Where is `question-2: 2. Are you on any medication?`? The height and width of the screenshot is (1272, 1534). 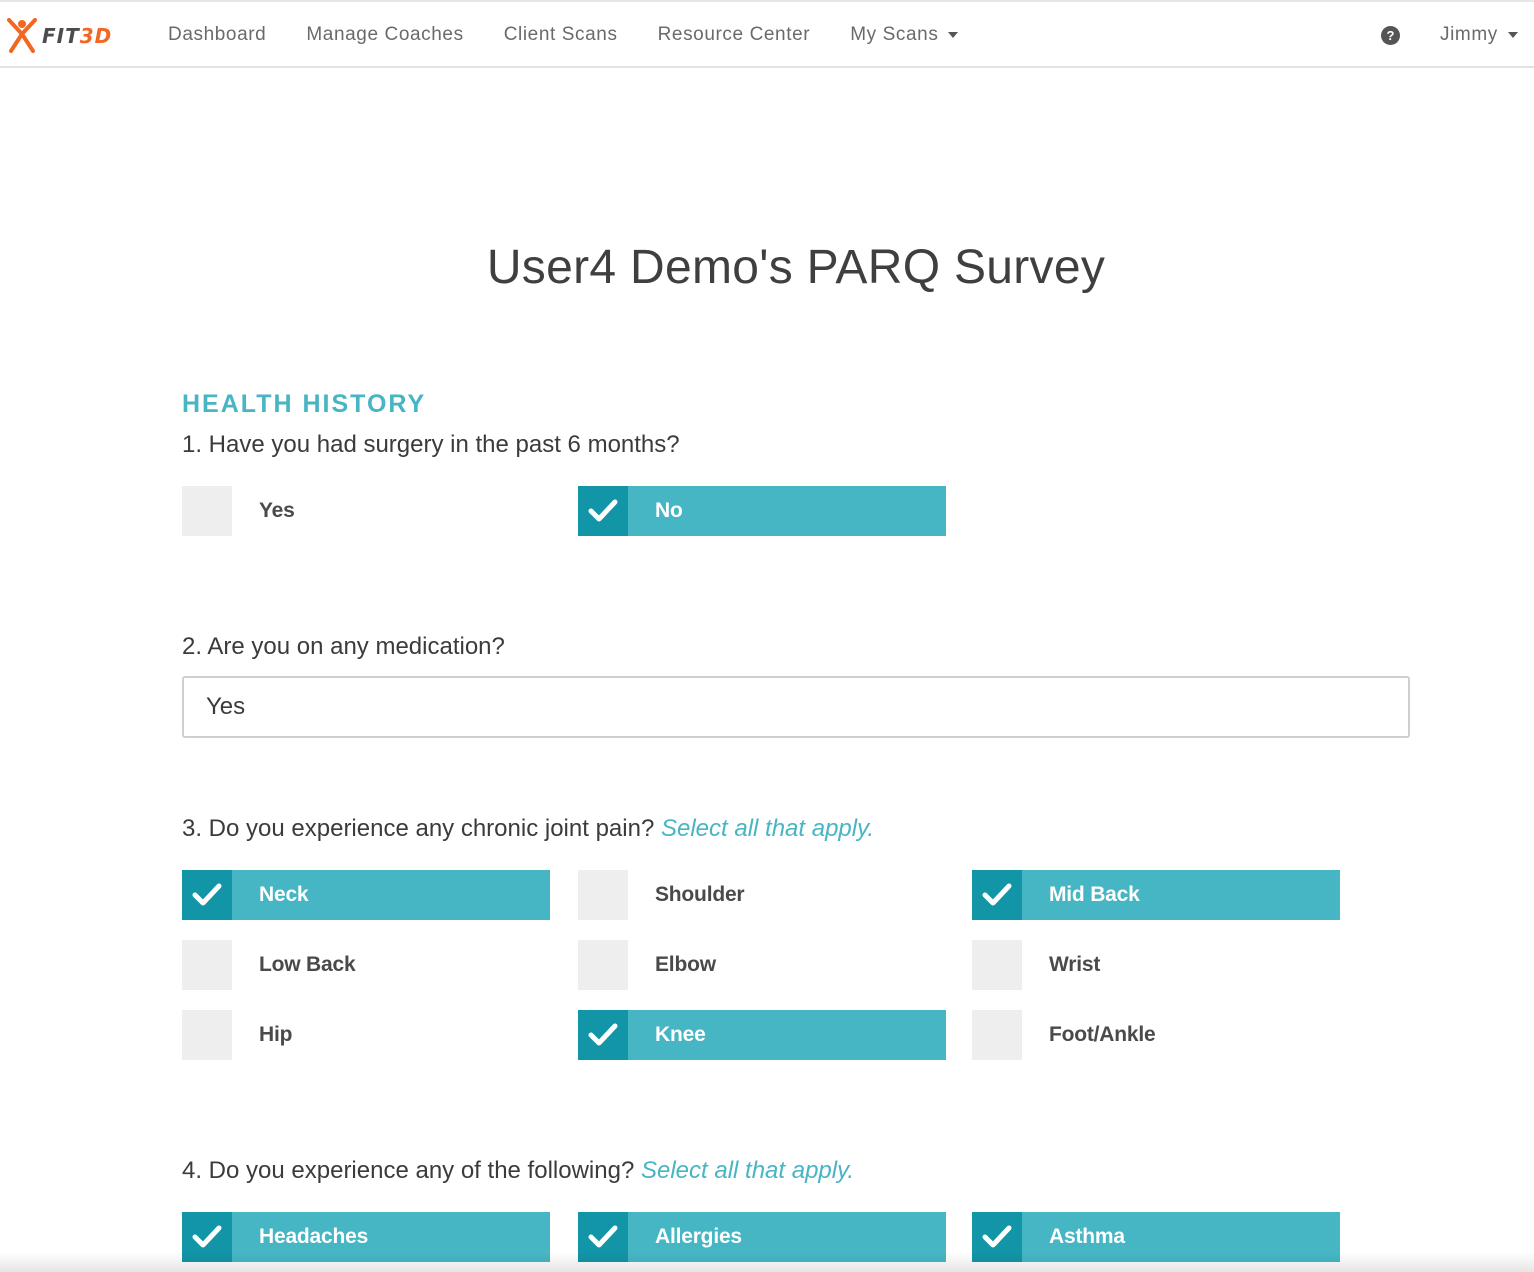 question-2: 2. Are you on any medication? is located at coordinates (343, 646).